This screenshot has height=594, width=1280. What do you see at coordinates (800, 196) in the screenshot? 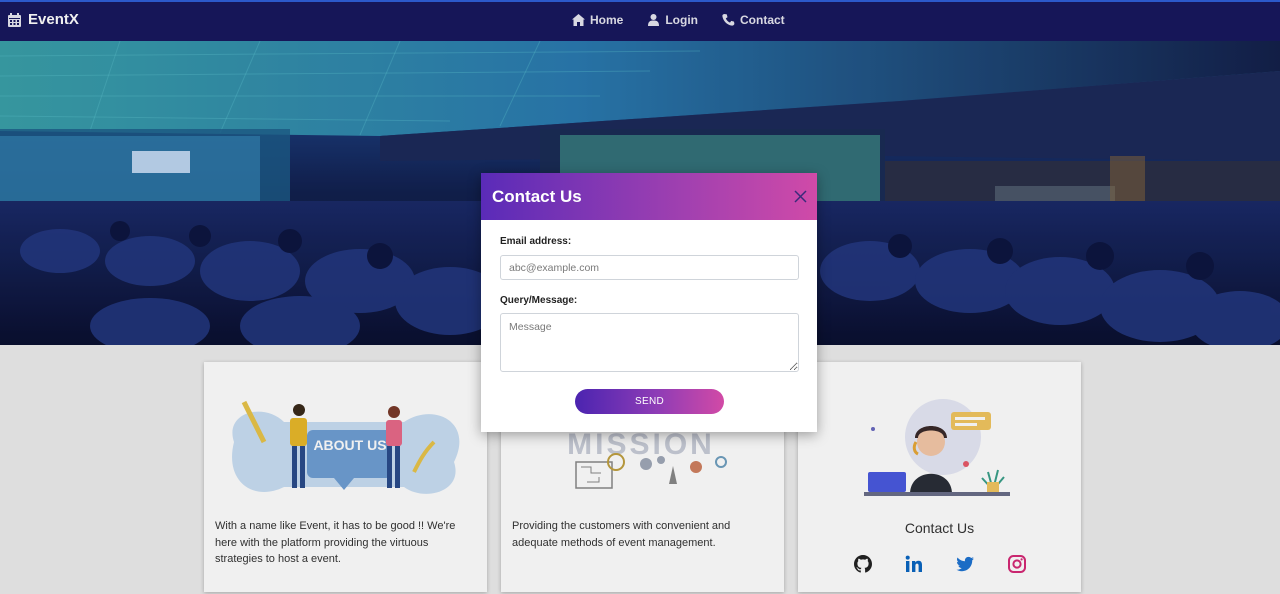
I see `close-icon` at bounding box center [800, 196].